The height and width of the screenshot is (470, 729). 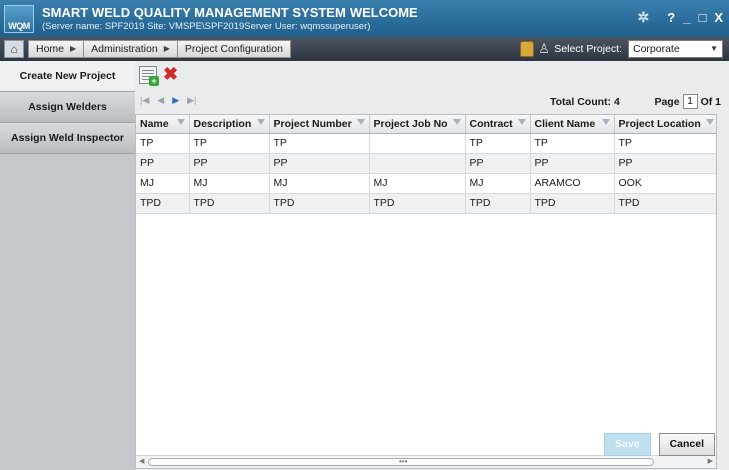 What do you see at coordinates (50, 49) in the screenshot?
I see `breadcrumb-home-label: Home` at bounding box center [50, 49].